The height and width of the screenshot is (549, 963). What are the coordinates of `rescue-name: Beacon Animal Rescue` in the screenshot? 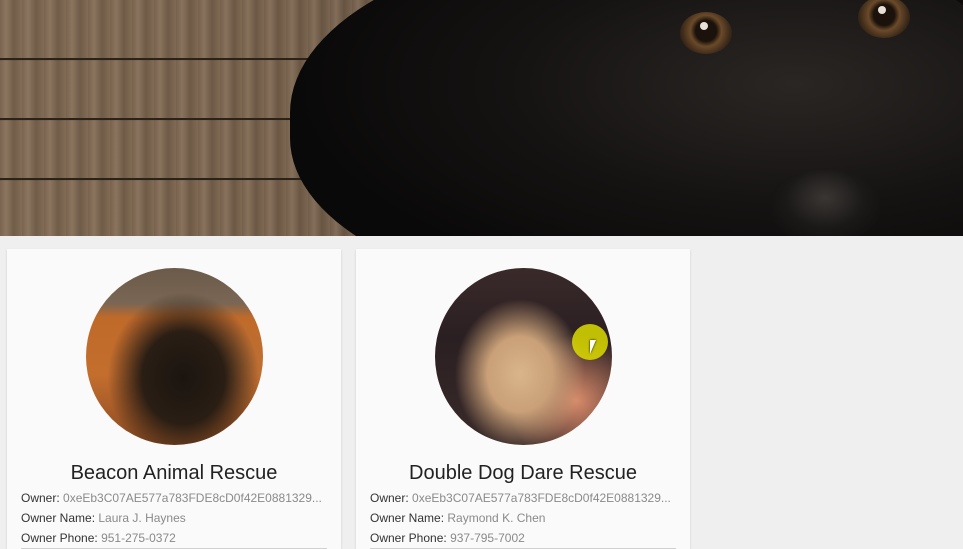 It's located at (174, 473).